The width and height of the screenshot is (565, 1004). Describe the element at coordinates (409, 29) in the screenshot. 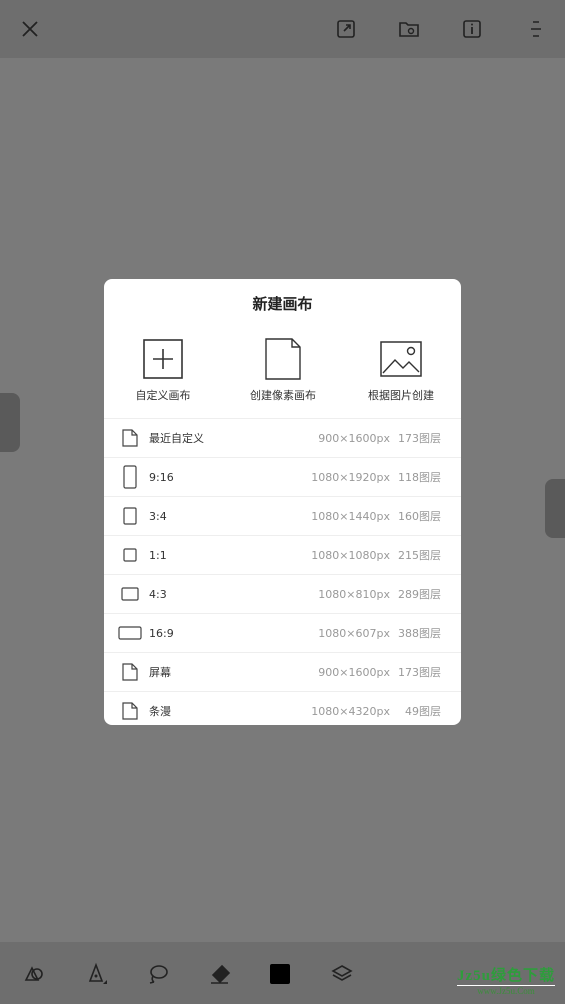

I see `gallery-folder-icon` at that location.